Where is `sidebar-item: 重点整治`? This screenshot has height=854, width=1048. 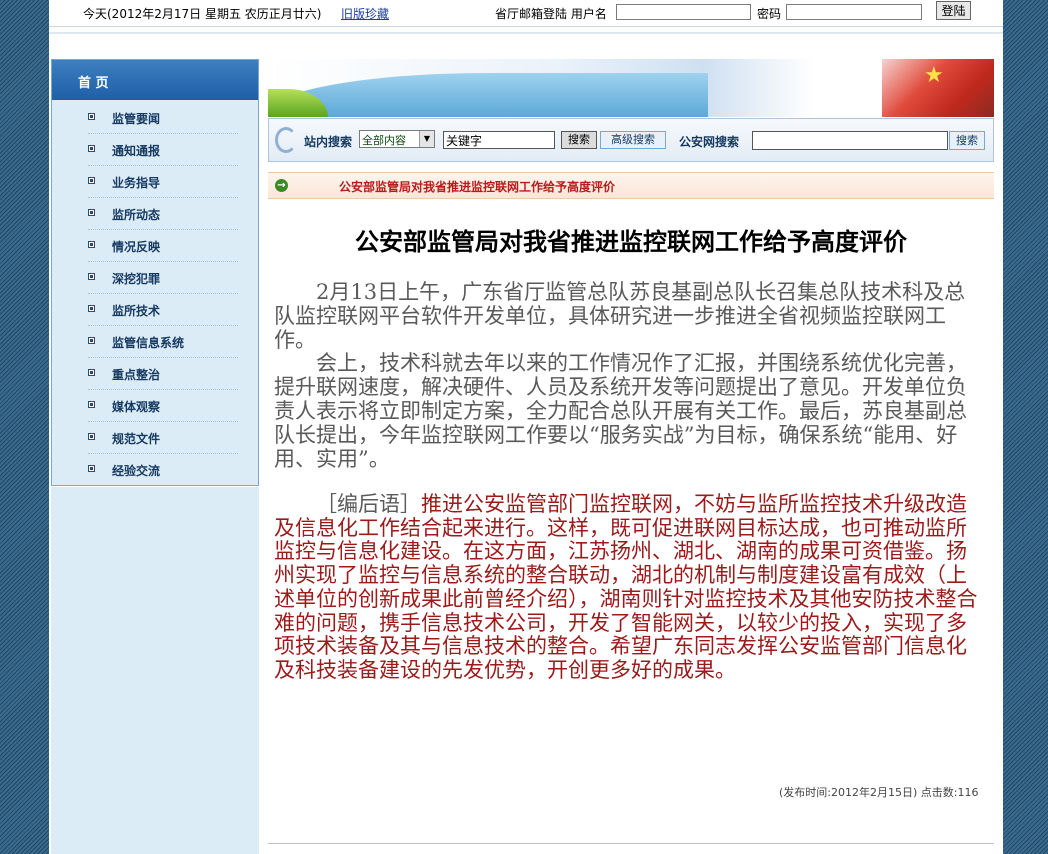
sidebar-item: 重点整治 is located at coordinates (155, 374).